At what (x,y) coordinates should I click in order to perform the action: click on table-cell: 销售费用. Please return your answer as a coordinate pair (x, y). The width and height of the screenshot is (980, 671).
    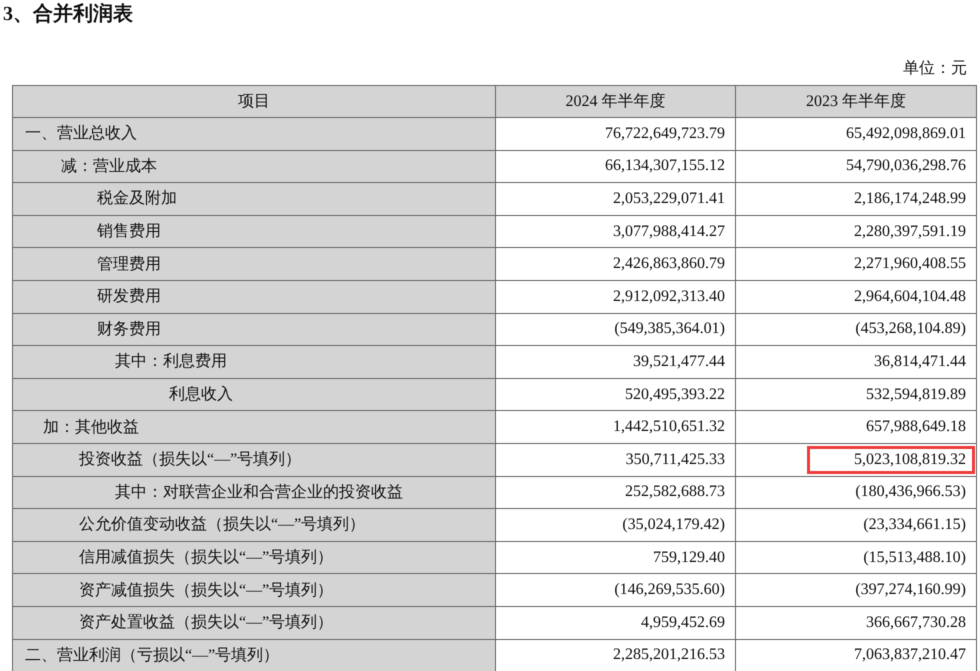
    Looking at the image, I should click on (254, 231).